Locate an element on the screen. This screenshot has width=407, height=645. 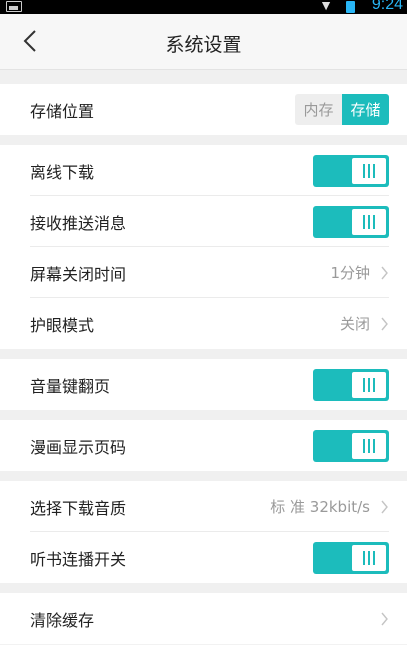
header-bar: 系统设置 is located at coordinates (203, 42).